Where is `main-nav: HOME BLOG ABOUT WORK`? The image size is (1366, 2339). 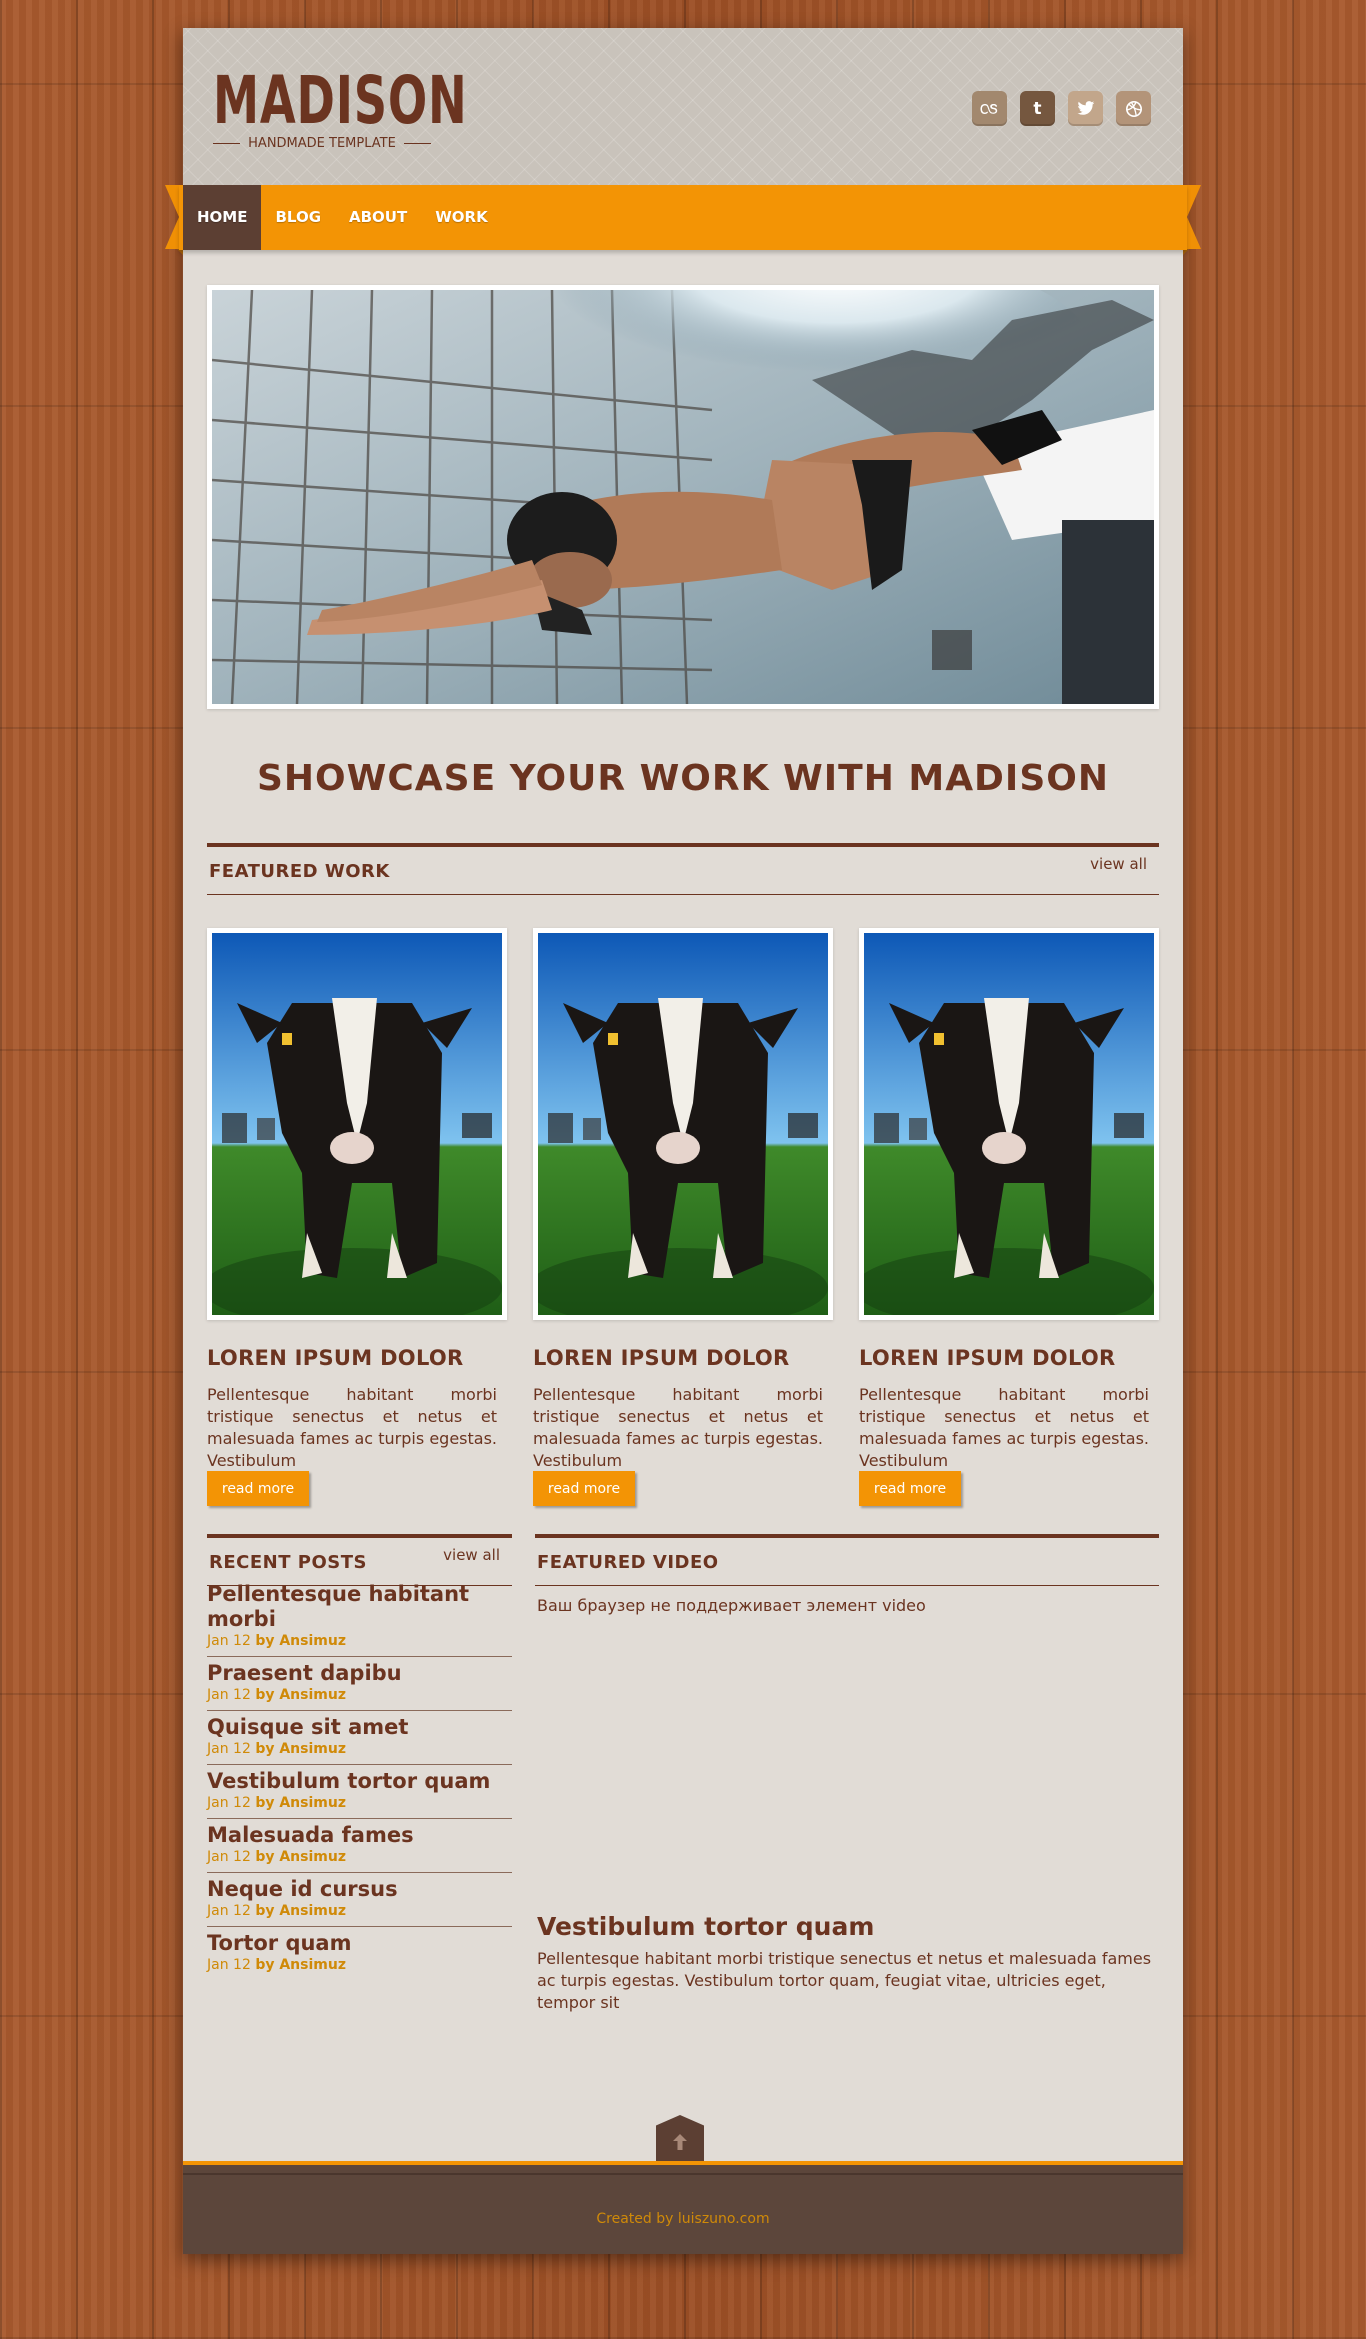 main-nav: HOME BLOG ABOUT WORK is located at coordinates (683, 217).